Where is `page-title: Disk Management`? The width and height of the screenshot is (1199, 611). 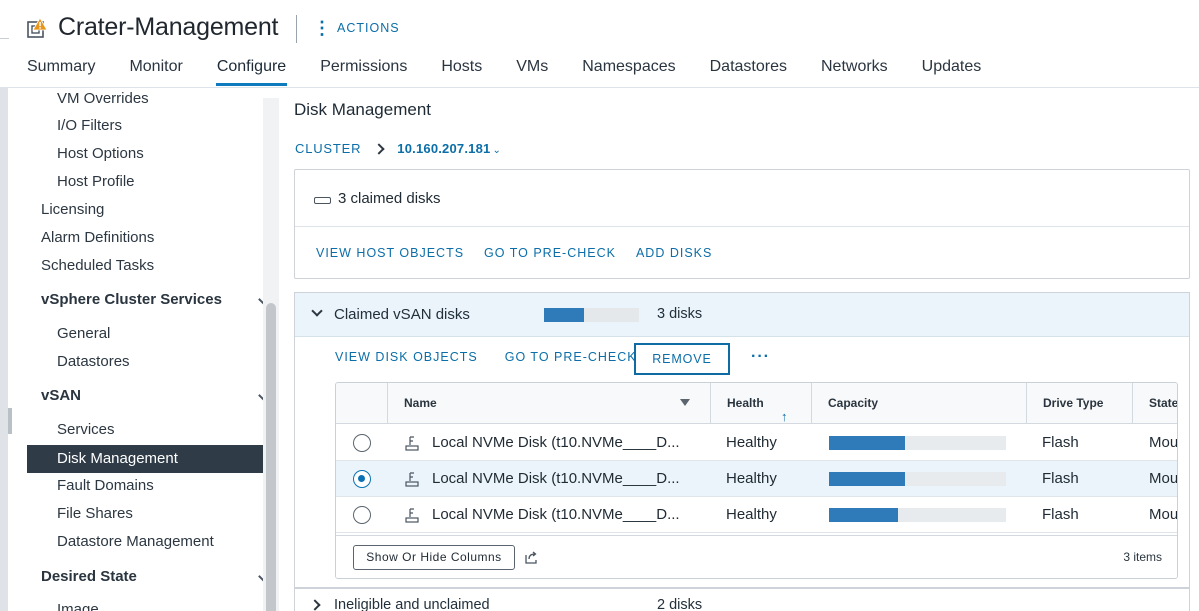
page-title: Disk Management is located at coordinates (363, 109).